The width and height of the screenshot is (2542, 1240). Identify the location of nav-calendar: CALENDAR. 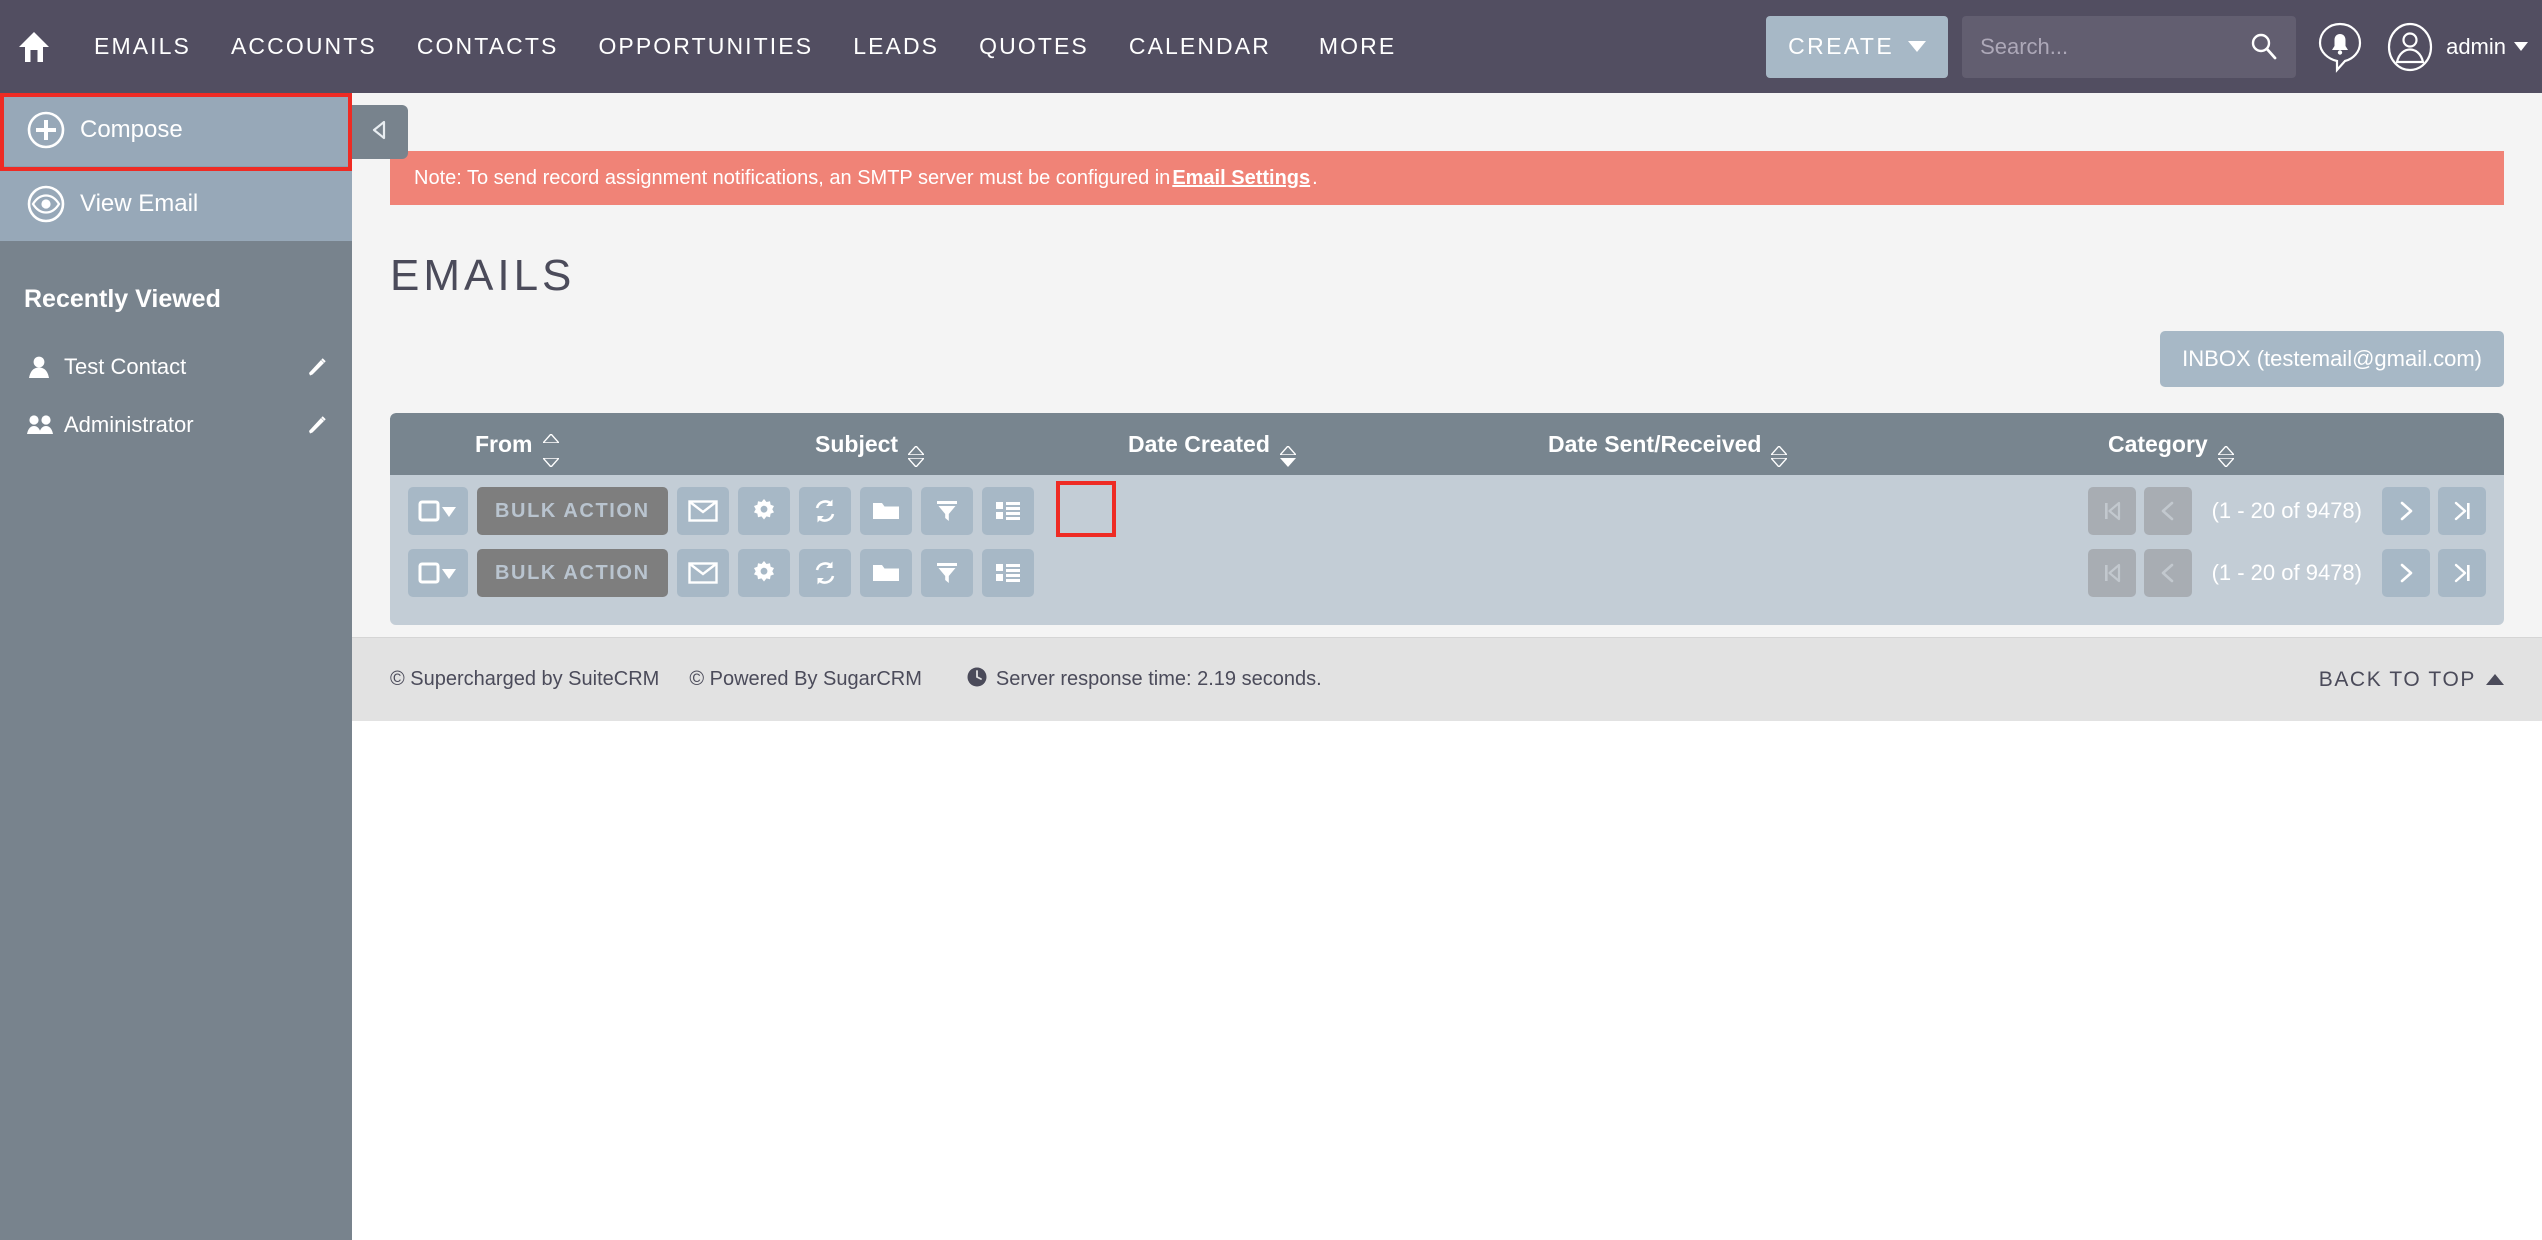
(1200, 46).